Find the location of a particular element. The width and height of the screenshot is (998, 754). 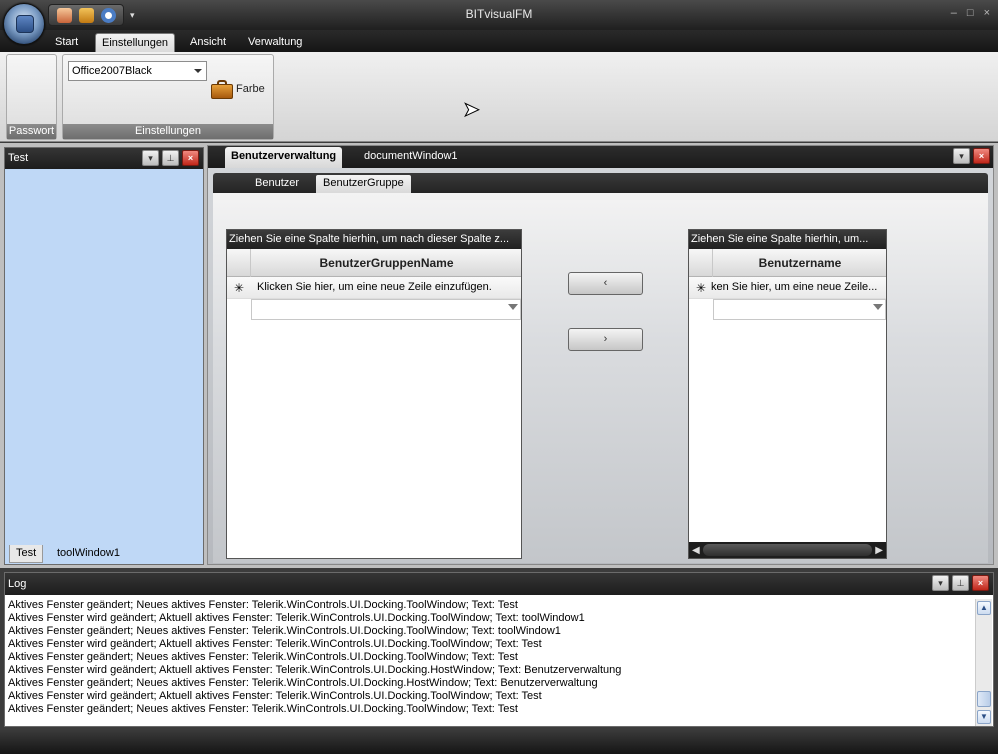

tab-test: Test is located at coordinates (26, 554).